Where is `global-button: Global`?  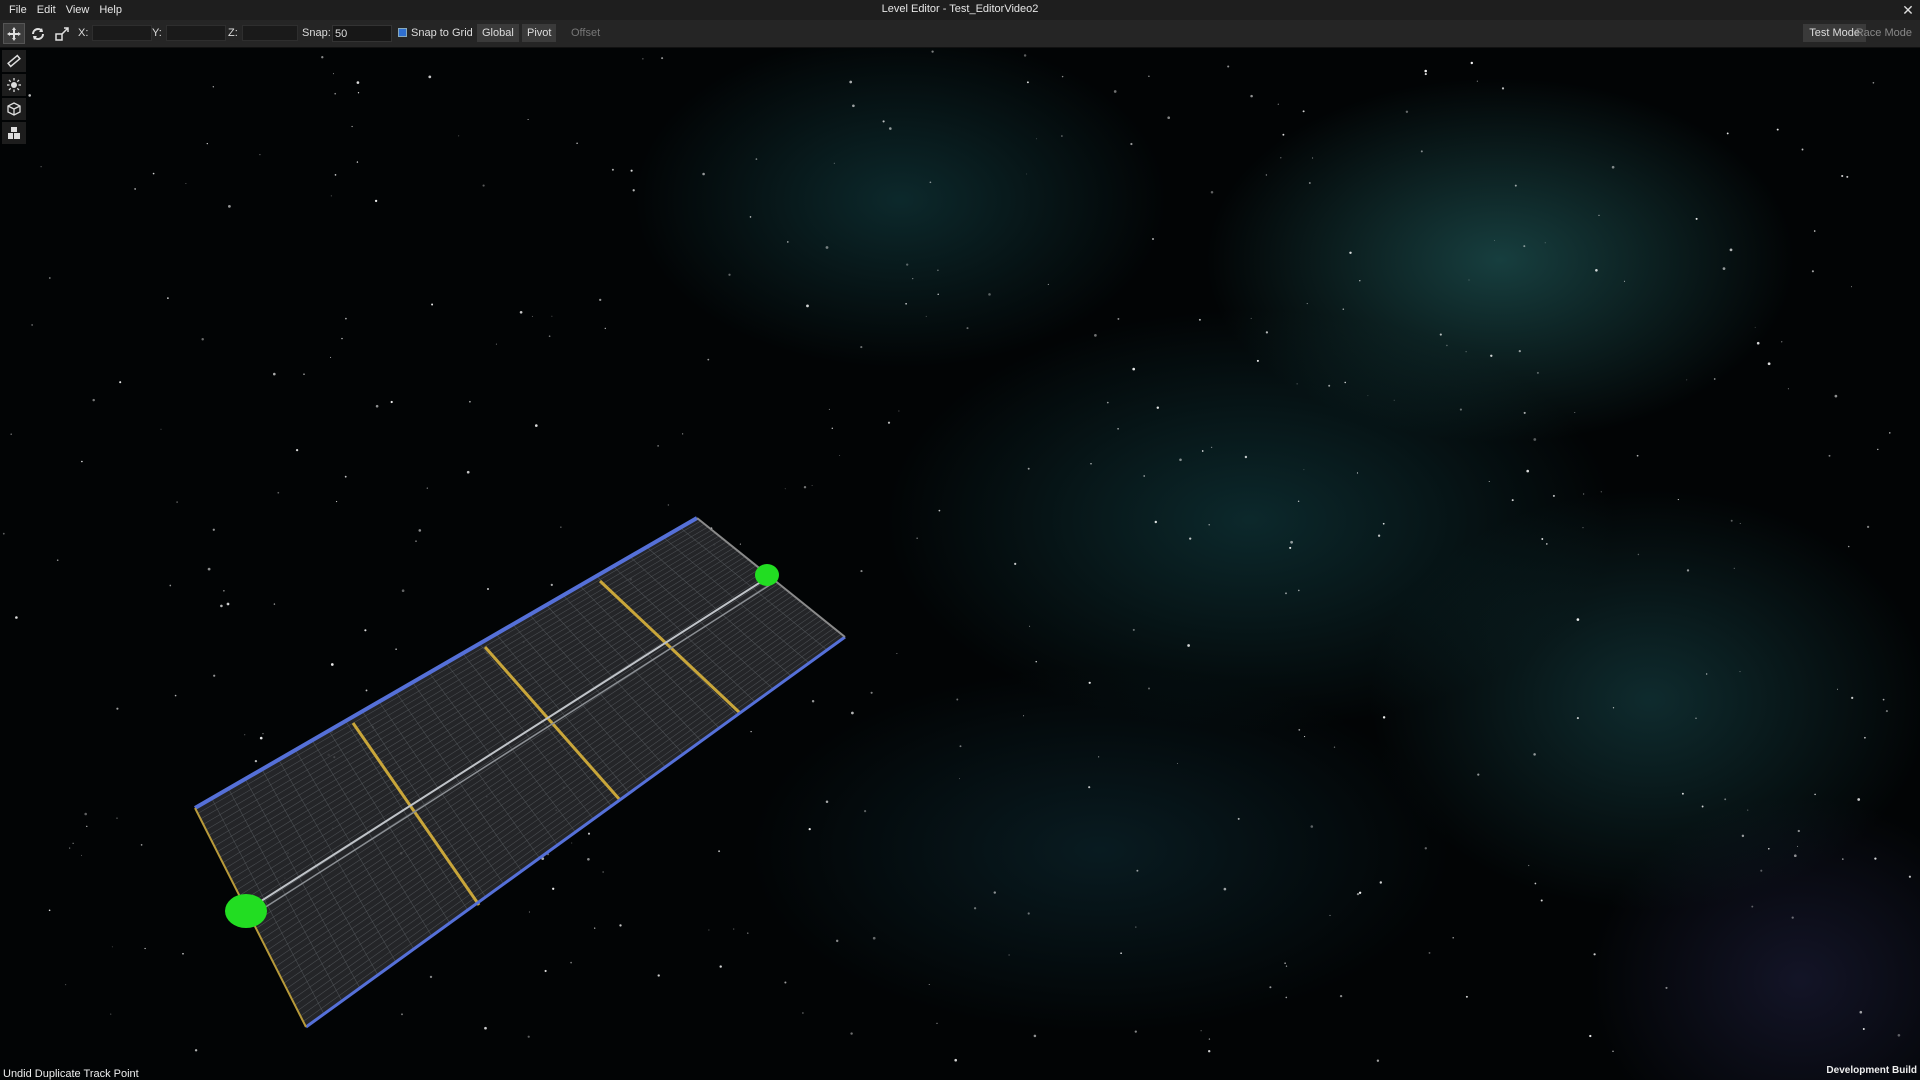 global-button: Global is located at coordinates (498, 33).